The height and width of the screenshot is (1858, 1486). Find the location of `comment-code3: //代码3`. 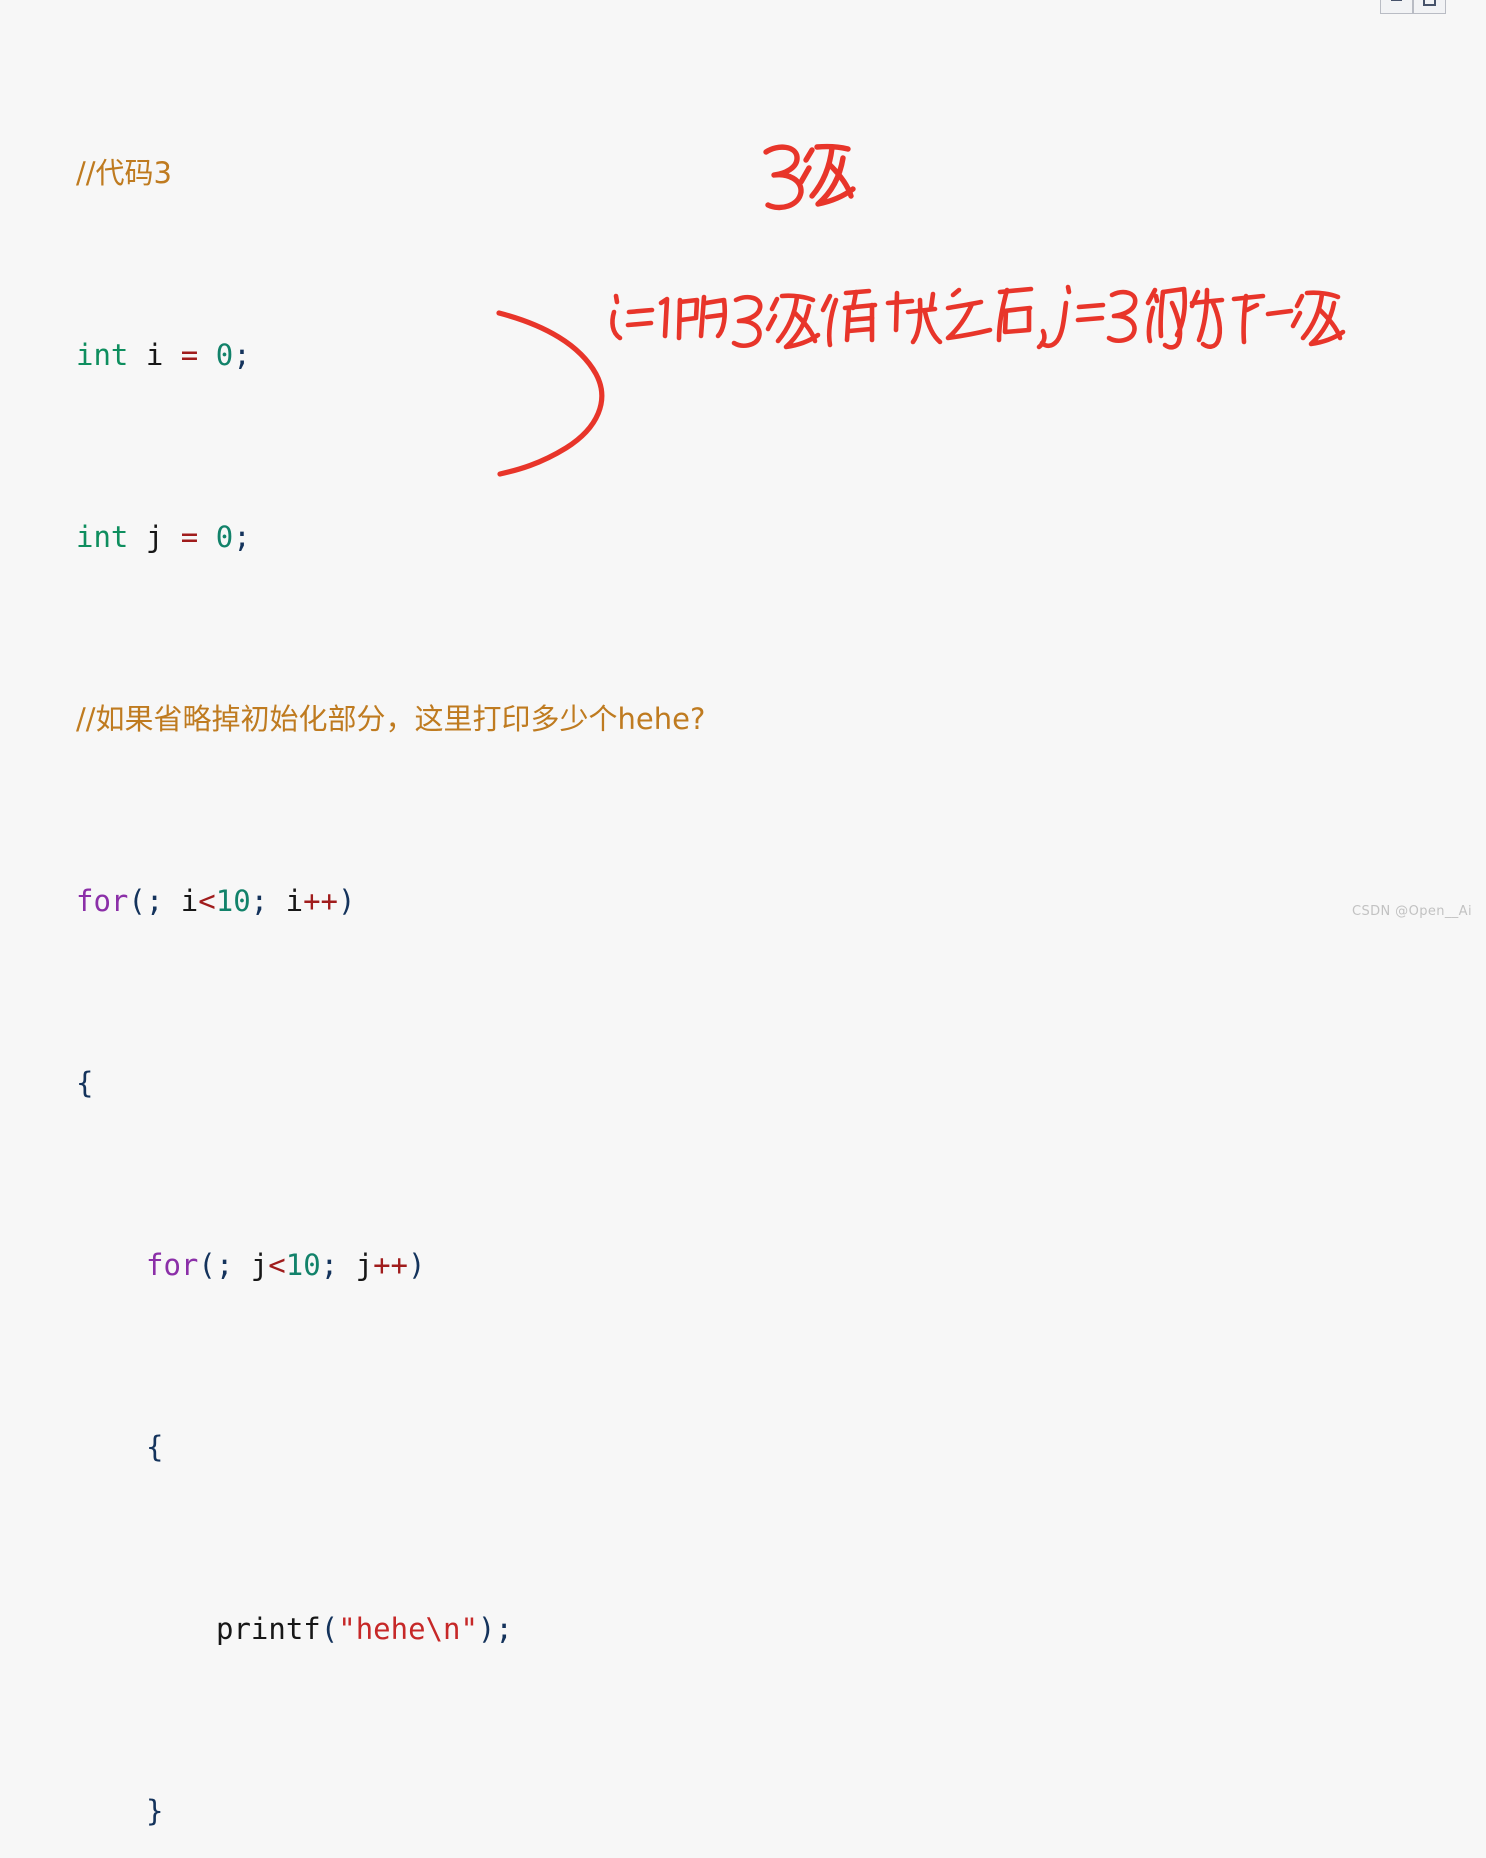

comment-code3: //代码3 is located at coordinates (124, 172).